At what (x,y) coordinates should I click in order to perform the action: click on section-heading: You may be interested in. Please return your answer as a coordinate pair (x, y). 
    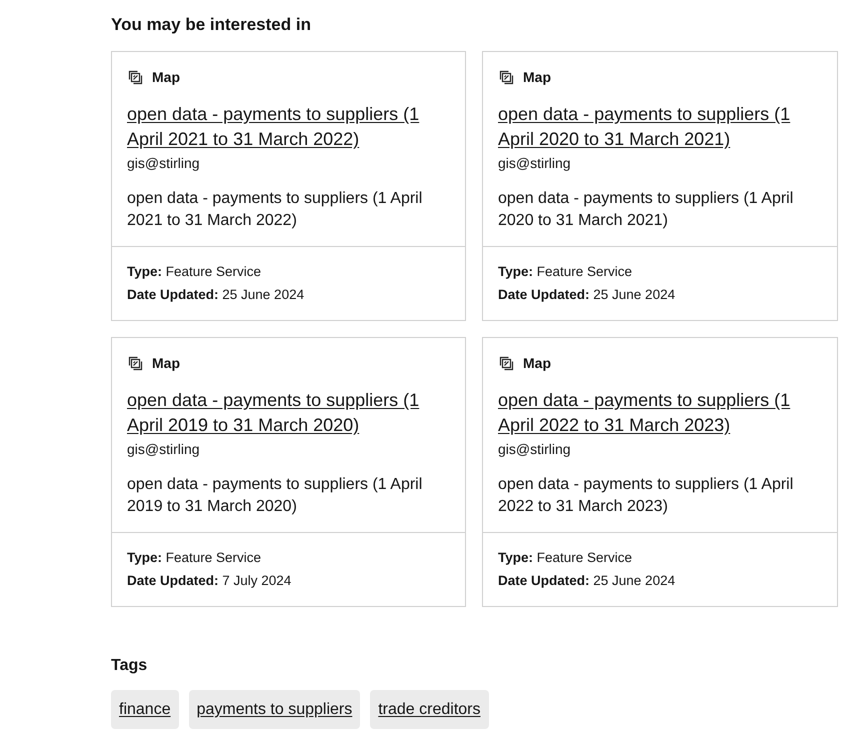
    Looking at the image, I should click on (211, 25).